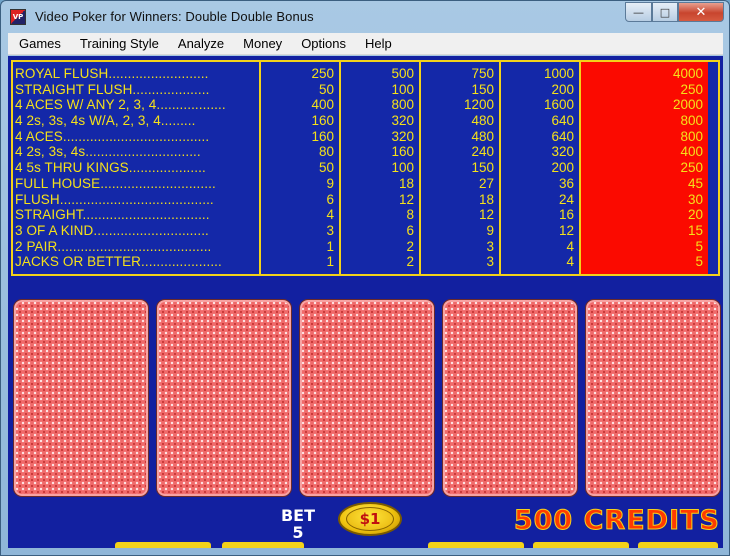  What do you see at coordinates (261, 43) in the screenshot?
I see `menu-money: Money` at bounding box center [261, 43].